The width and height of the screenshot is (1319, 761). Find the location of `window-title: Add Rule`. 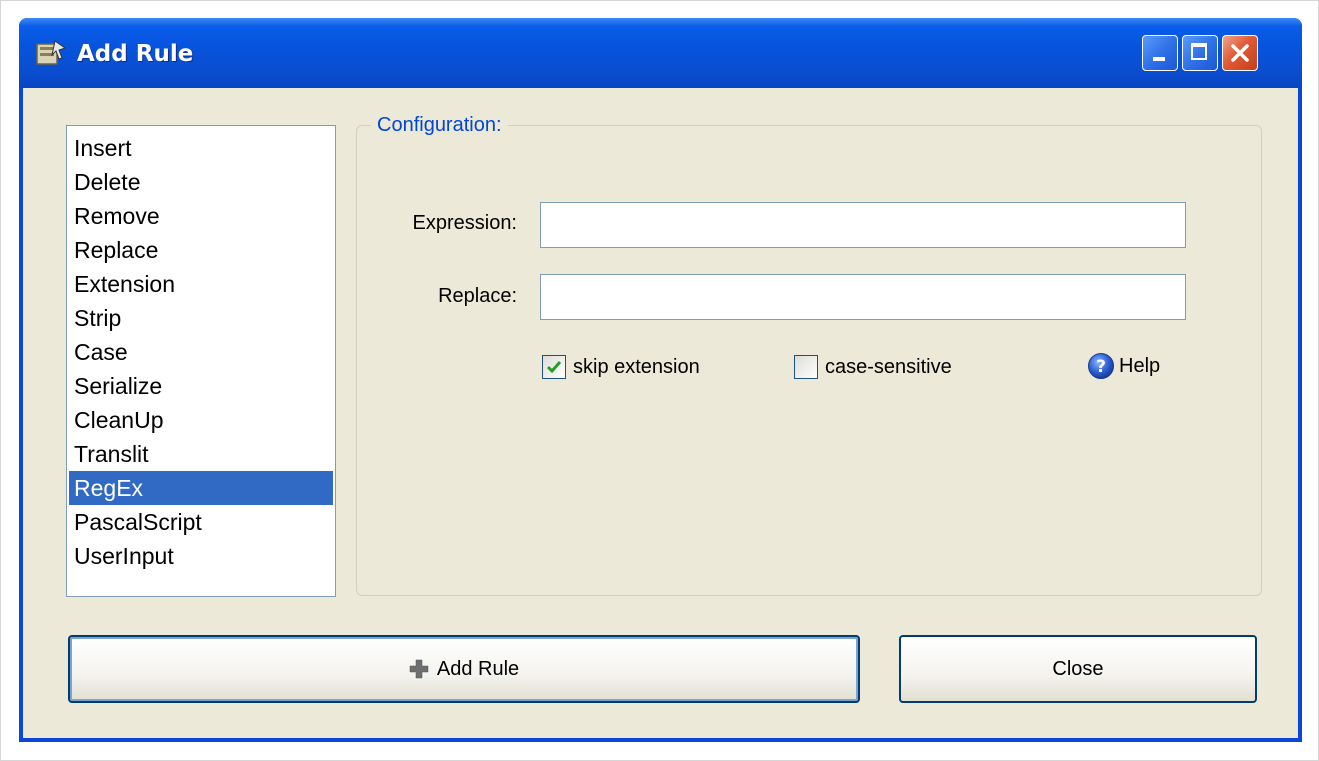

window-title: Add Rule is located at coordinates (135, 54).